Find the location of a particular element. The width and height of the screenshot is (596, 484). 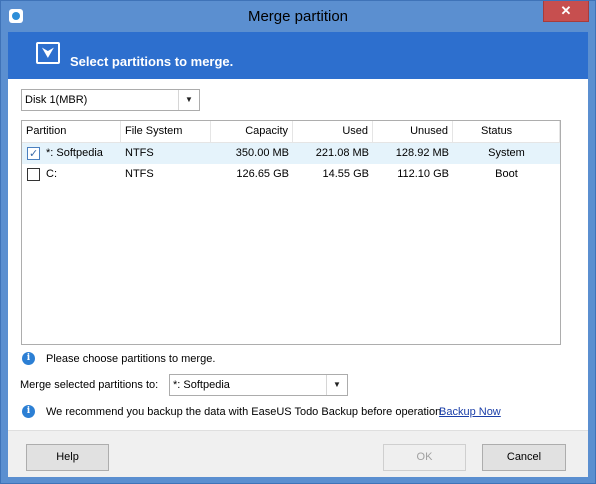

merge-target-select: *: Softpedia ▼ is located at coordinates (258, 385).